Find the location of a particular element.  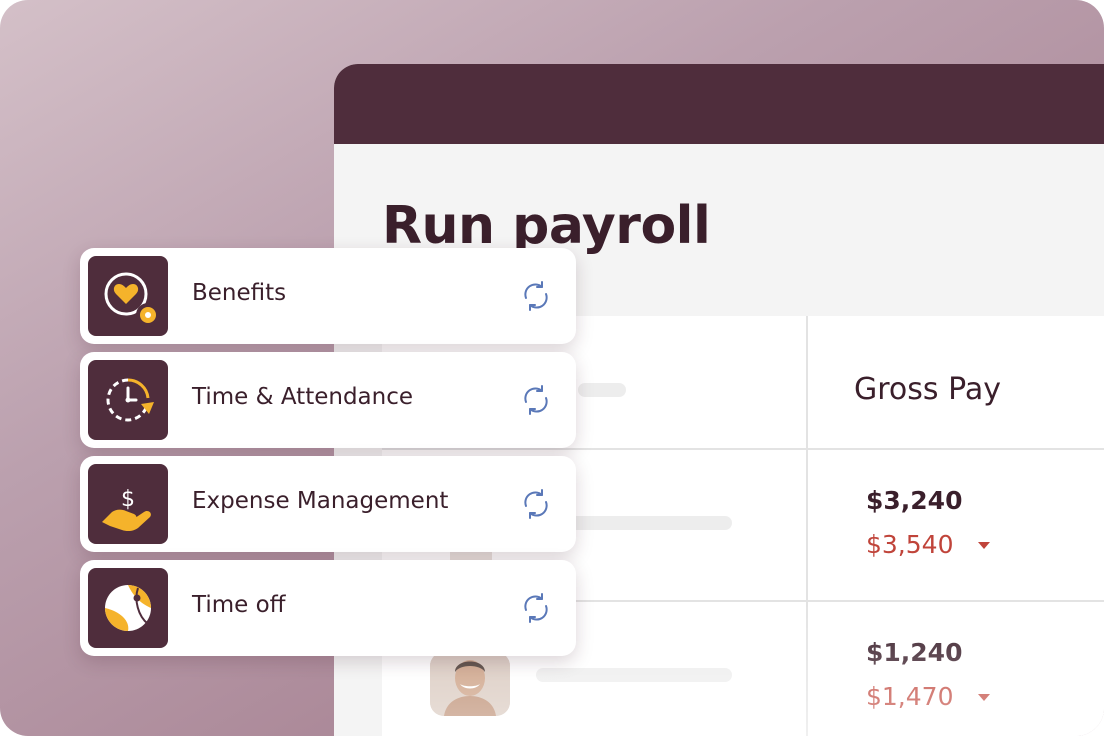

integration-label: Benefits is located at coordinates (239, 293).